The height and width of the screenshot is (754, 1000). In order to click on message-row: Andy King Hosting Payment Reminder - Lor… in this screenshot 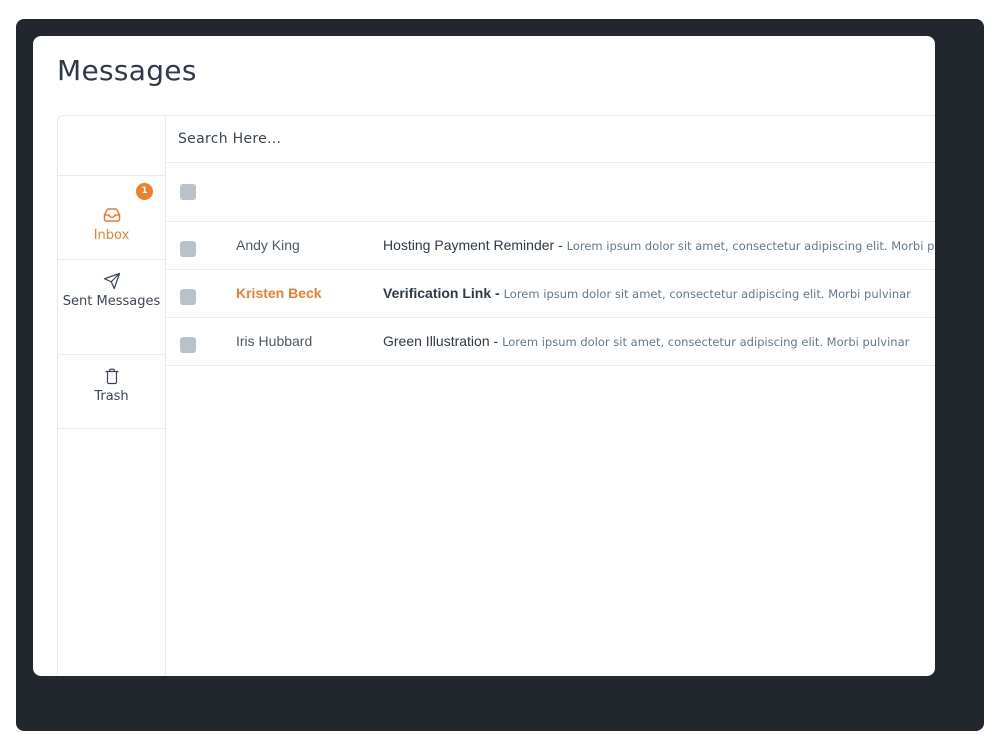, I will do `click(550, 246)`.